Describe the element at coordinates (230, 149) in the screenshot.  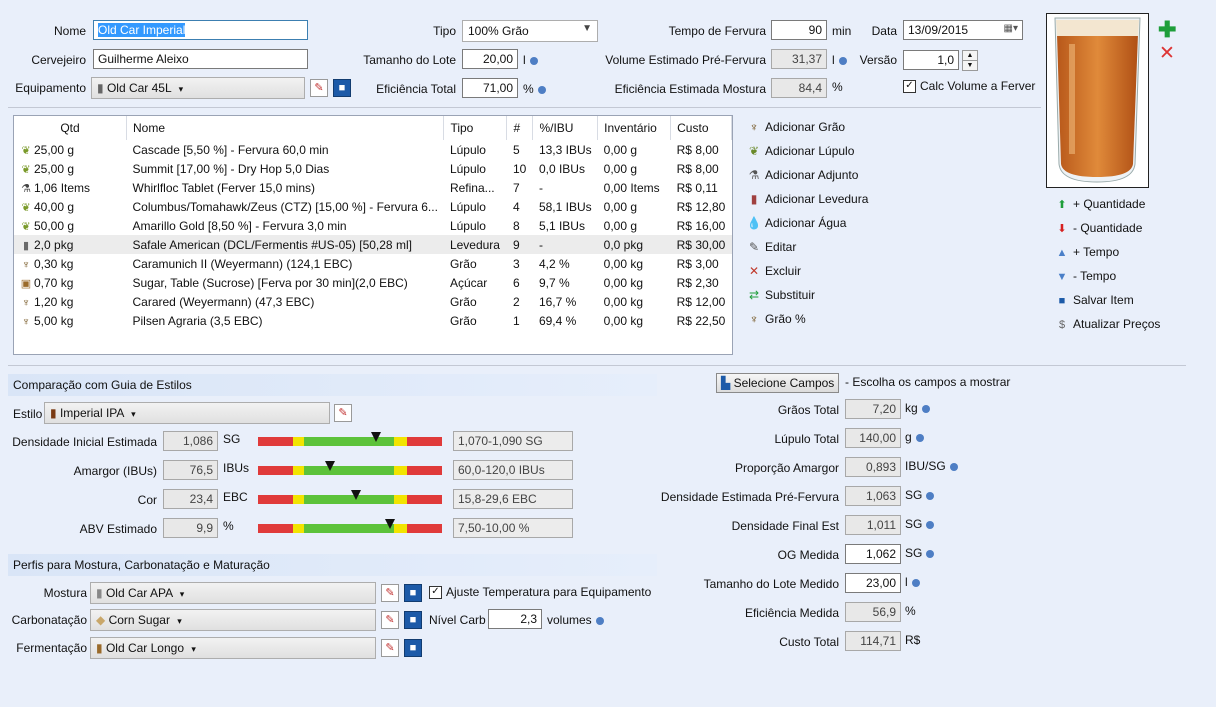
I see `cell-nome: Cascade [5,50 %] - Fervura 60,0 min` at that location.